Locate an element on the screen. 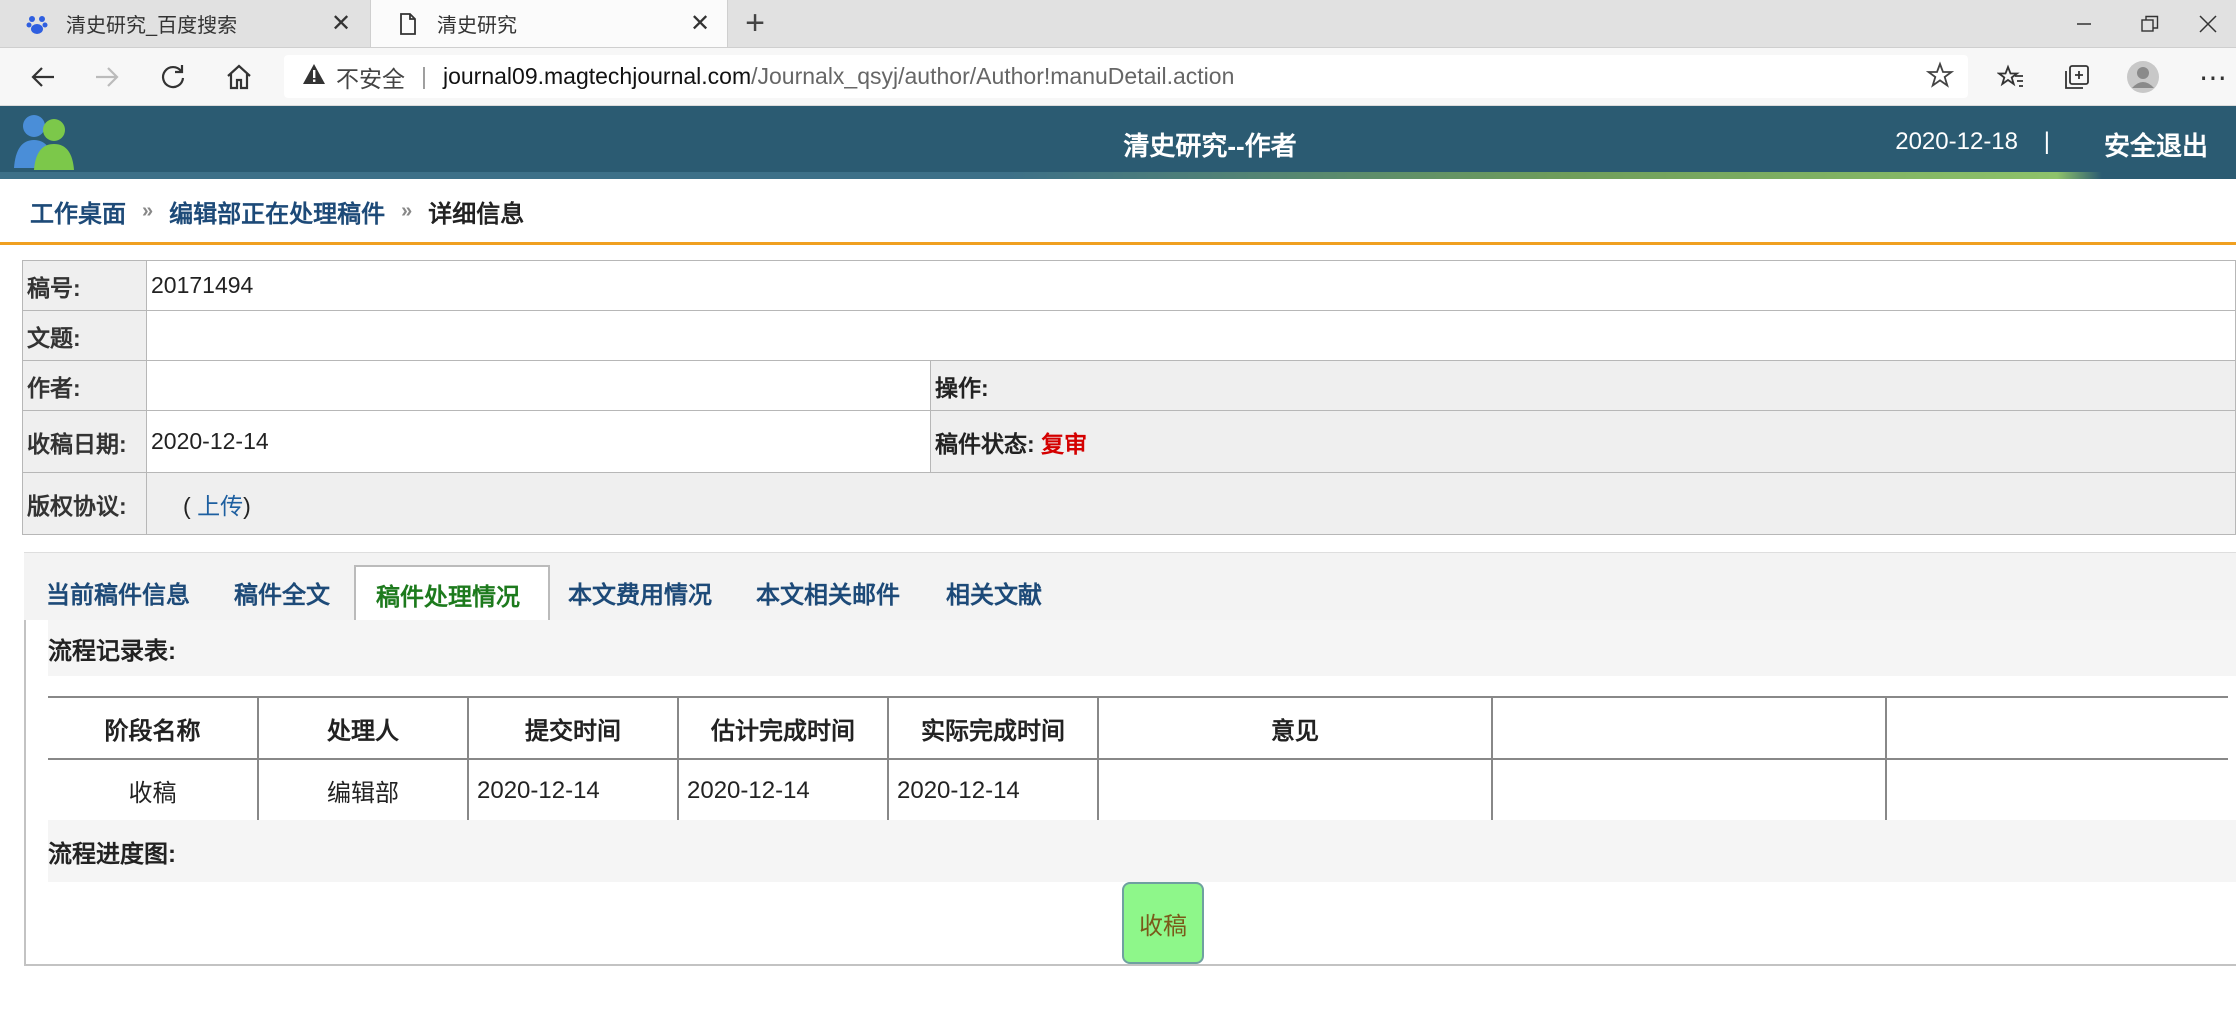 Image resolution: width=2236 pixels, height=1016 pixels. received-date-value: 2020-12-14 is located at coordinates (538, 441).